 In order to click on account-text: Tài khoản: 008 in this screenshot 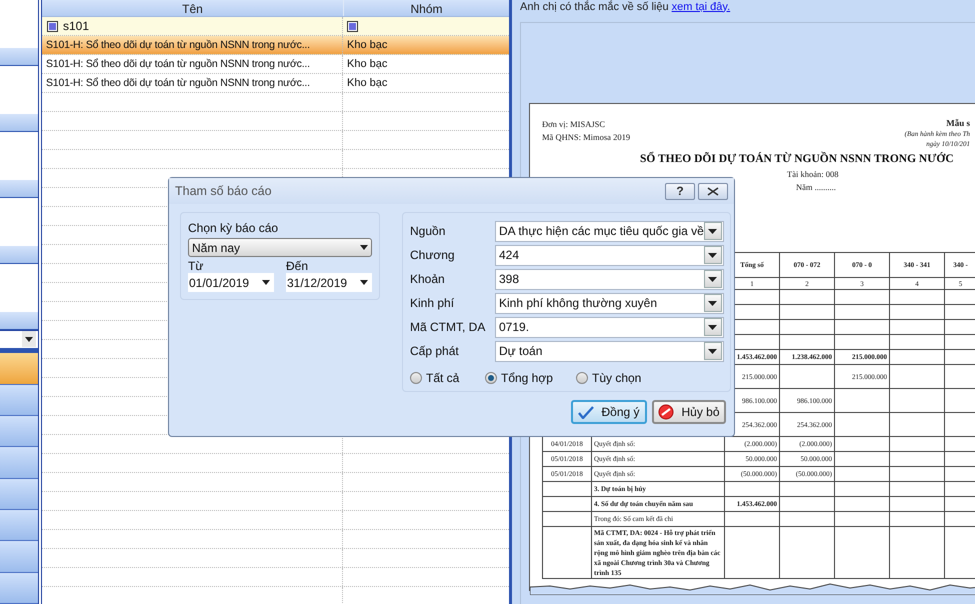, I will do `click(813, 174)`.